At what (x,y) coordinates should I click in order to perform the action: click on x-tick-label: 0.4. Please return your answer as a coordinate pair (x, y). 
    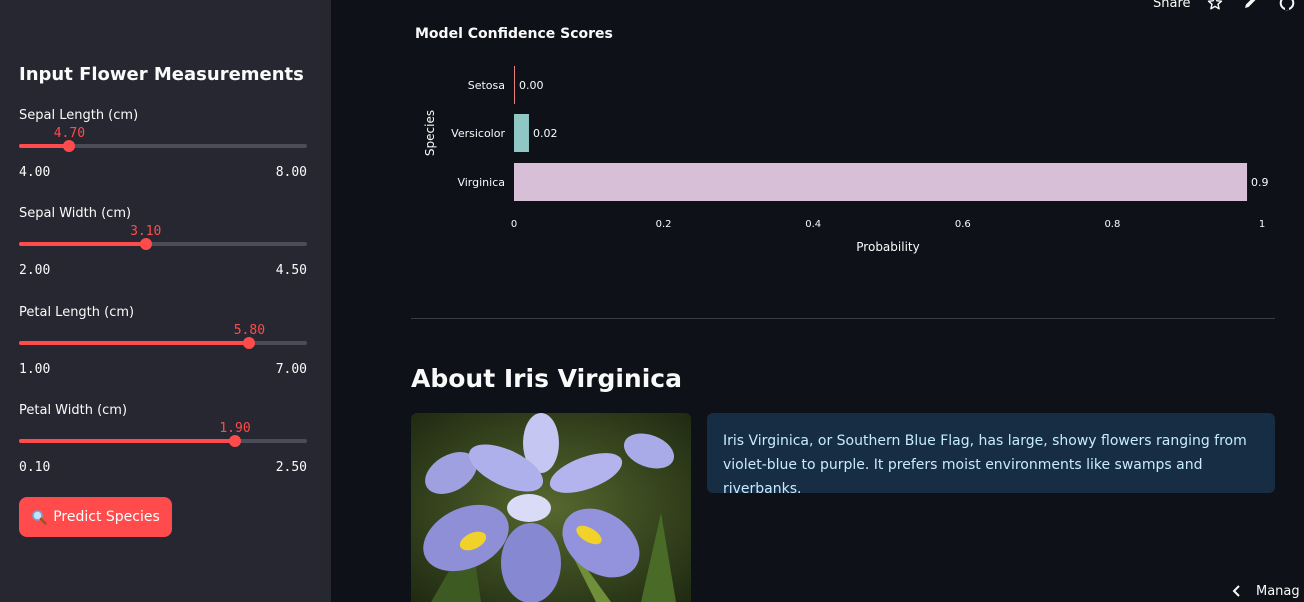
    Looking at the image, I should click on (813, 224).